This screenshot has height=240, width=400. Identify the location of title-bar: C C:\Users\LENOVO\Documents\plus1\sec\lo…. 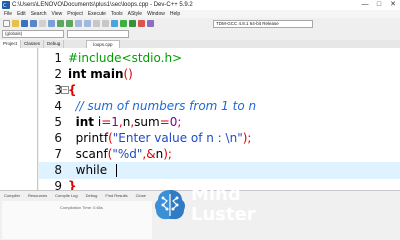
(200, 5).